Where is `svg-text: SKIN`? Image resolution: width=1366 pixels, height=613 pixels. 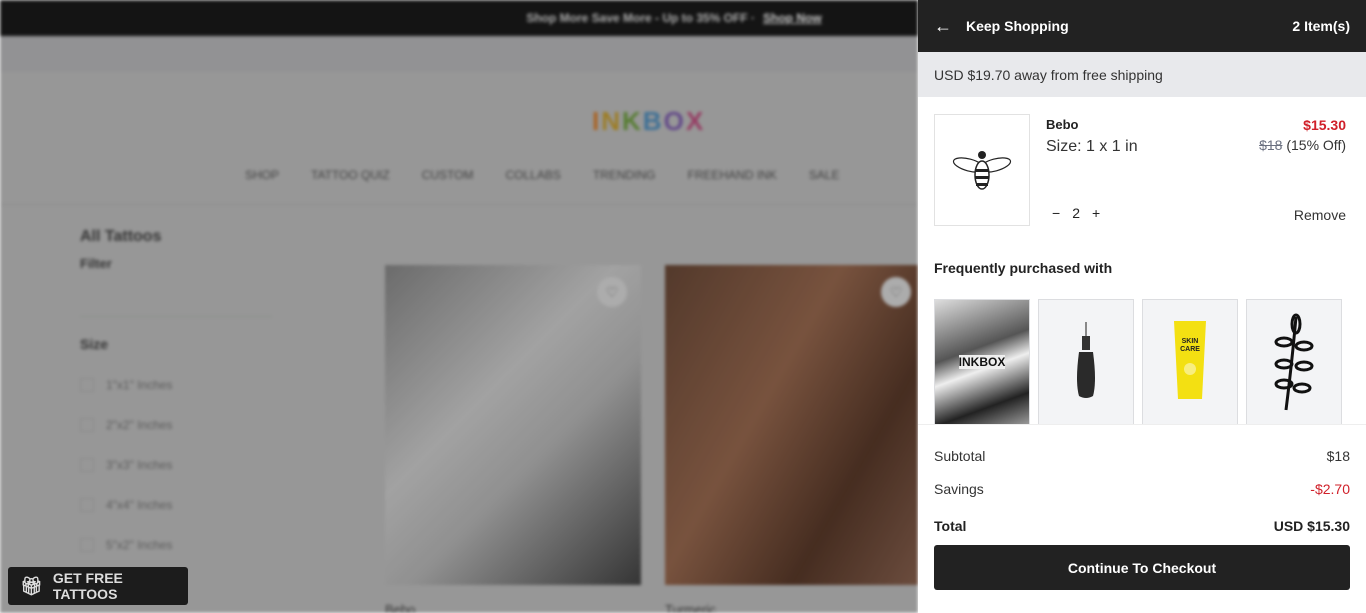 svg-text: SKIN is located at coordinates (1190, 341).